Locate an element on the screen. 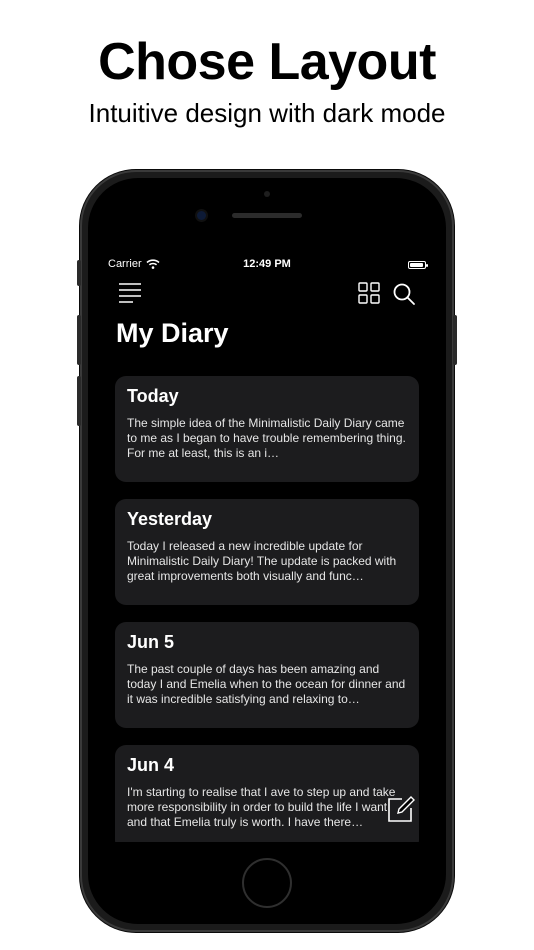 The width and height of the screenshot is (534, 950). volume-up-button is located at coordinates (79, 340).